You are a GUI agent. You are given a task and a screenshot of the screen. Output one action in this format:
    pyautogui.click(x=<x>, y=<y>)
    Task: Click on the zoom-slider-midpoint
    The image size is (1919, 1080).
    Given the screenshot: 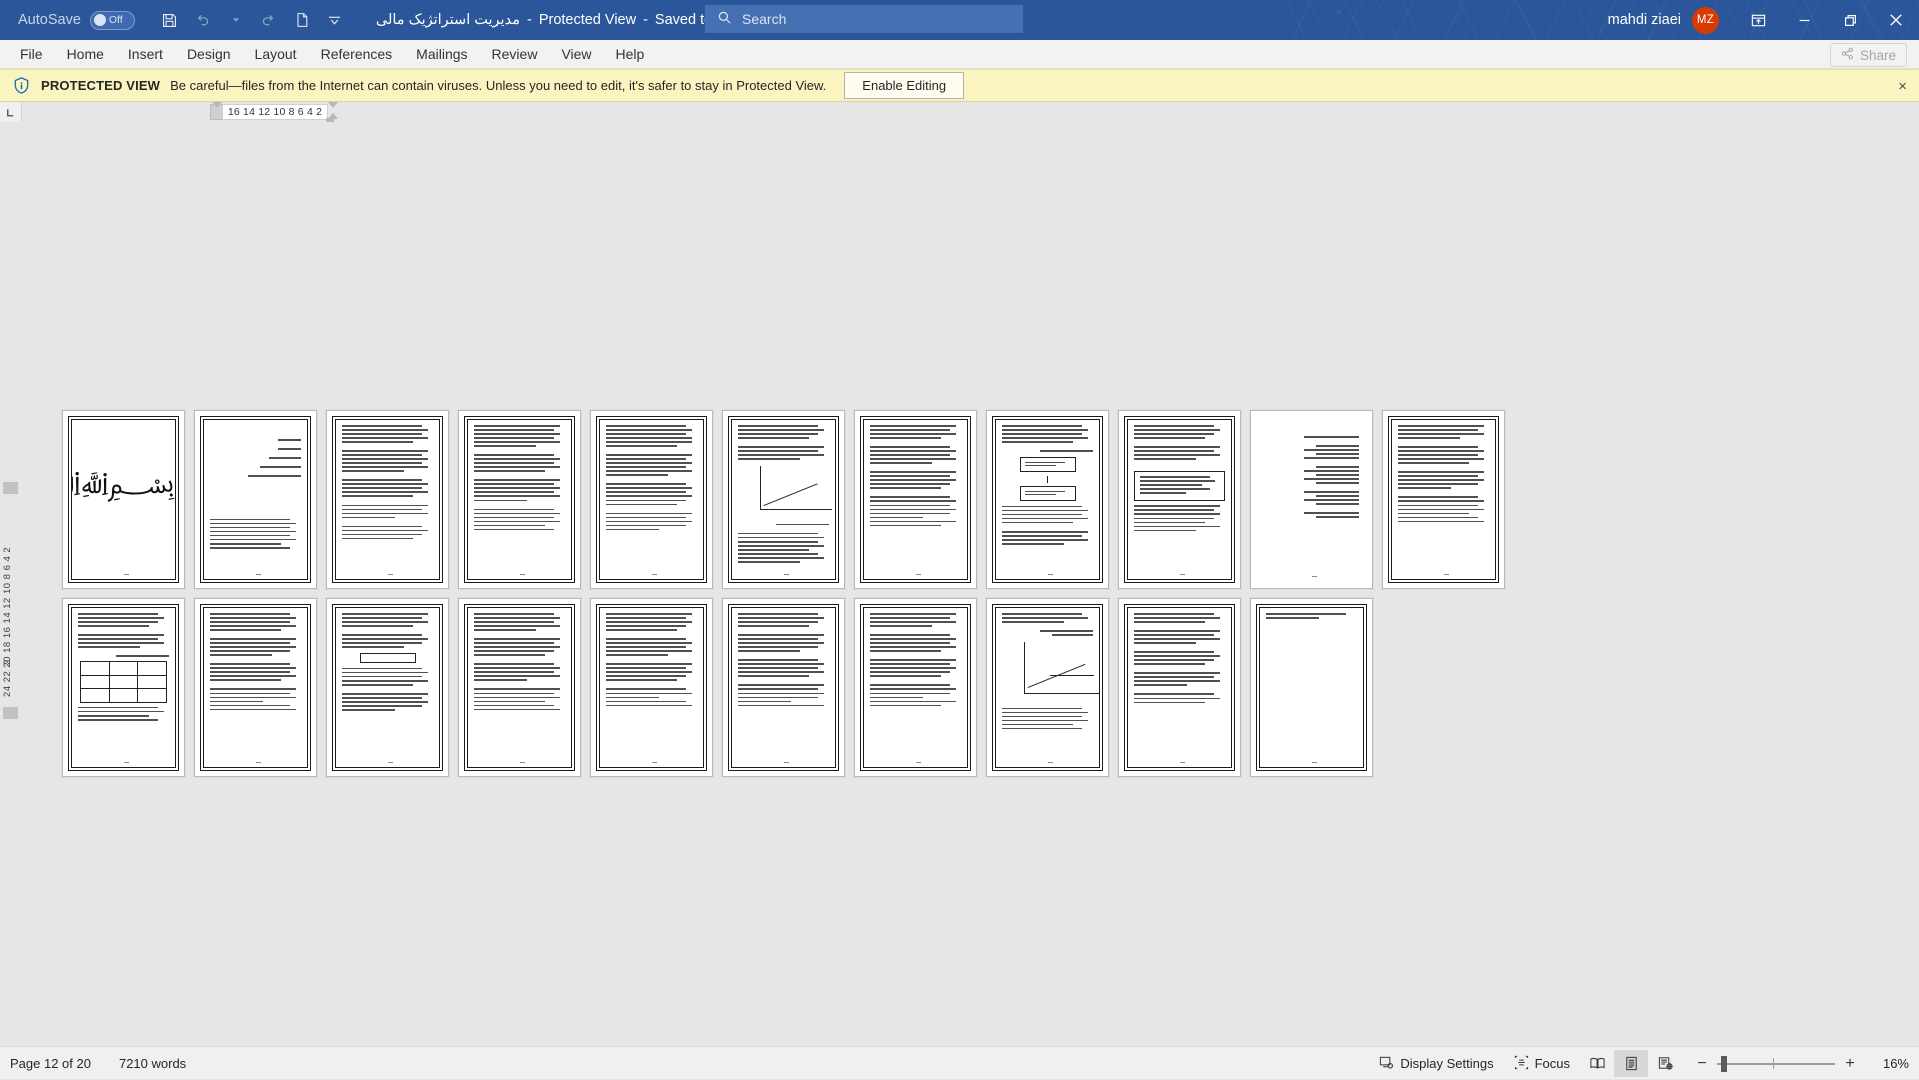 What is the action you would take?
    pyautogui.click(x=1773, y=1063)
    